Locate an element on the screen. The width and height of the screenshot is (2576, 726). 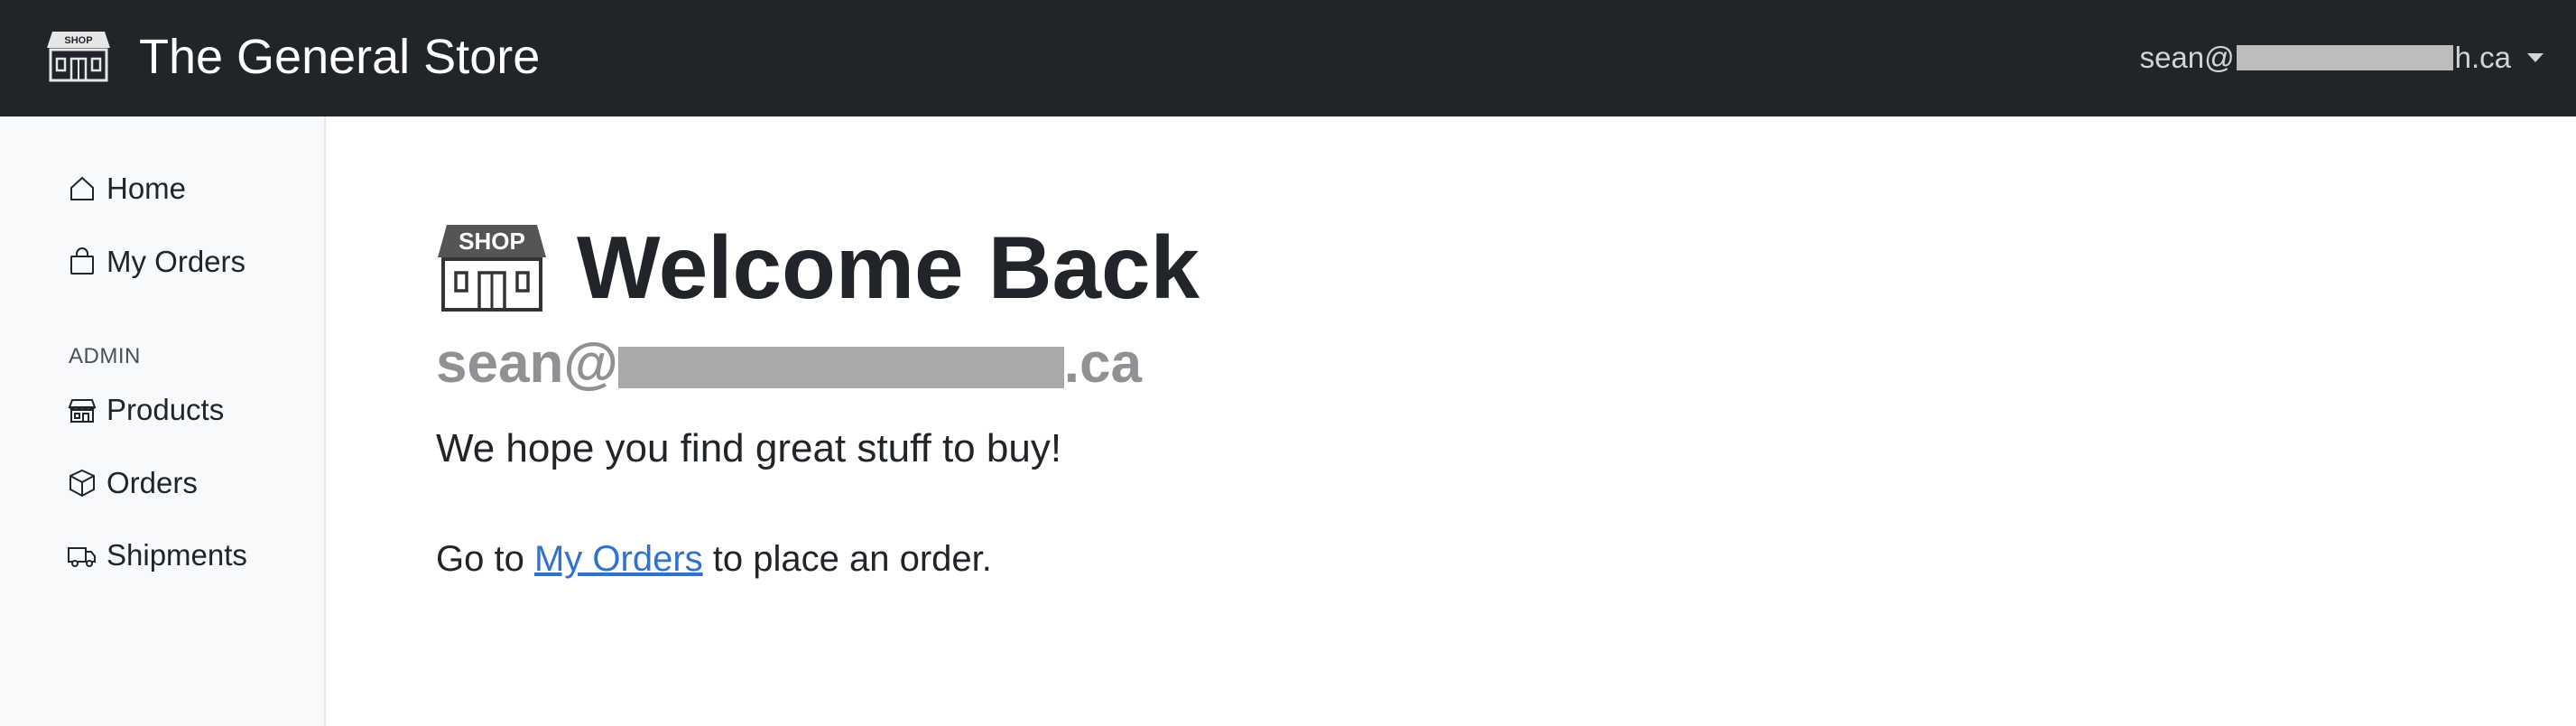
my-orders-link: My Orders is located at coordinates (618, 559).